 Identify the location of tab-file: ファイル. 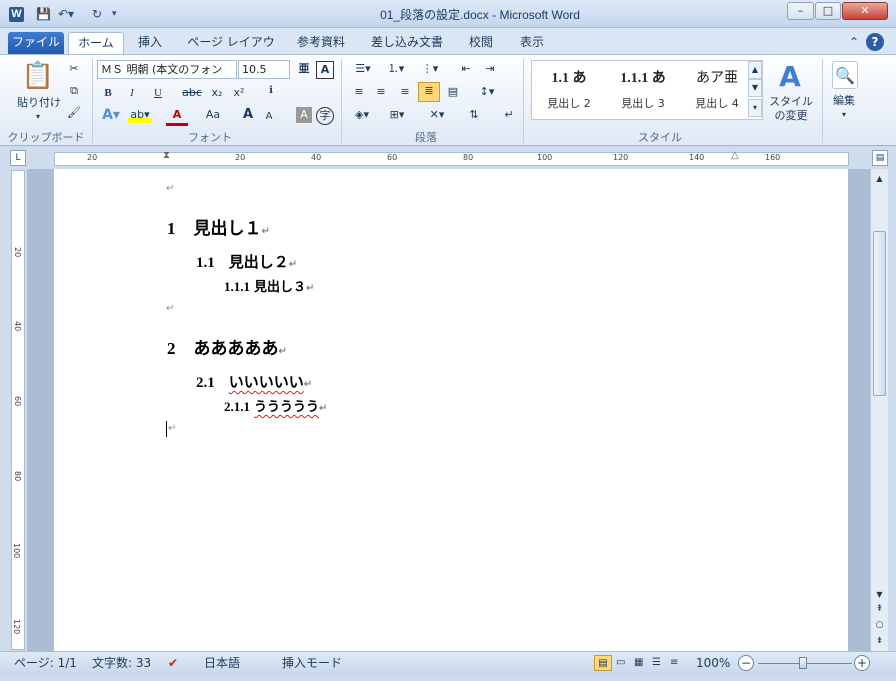
(36, 43).